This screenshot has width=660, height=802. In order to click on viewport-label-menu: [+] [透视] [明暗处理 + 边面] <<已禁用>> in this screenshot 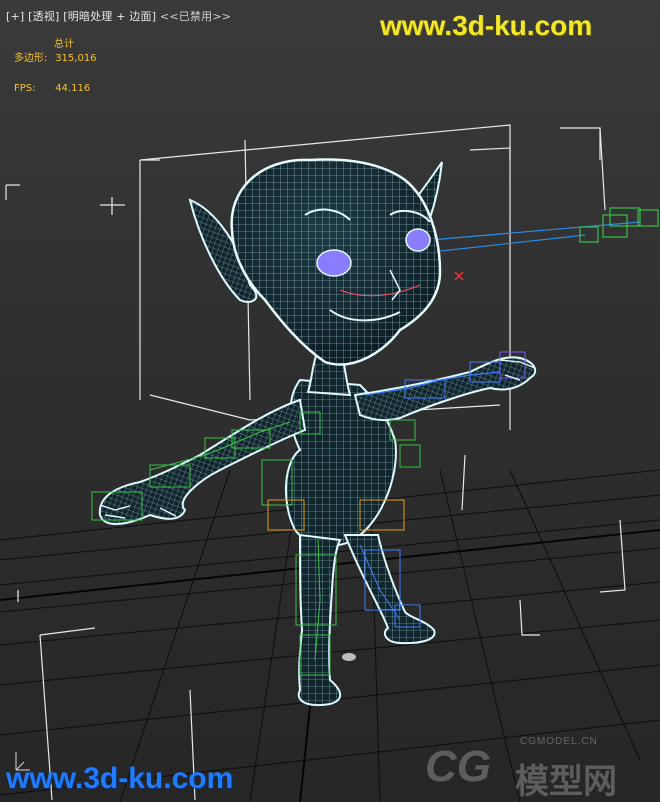, I will do `click(118, 16)`.